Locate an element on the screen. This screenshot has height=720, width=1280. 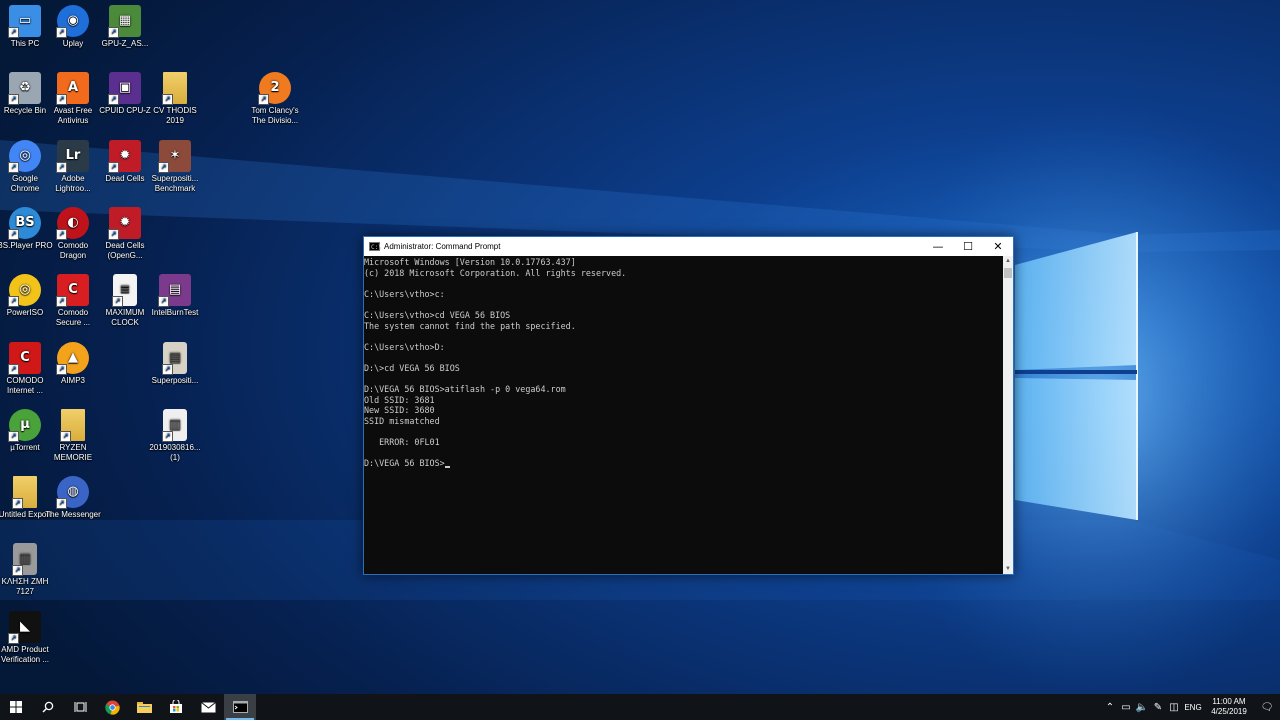
desktop-icon-label: ΚΛΗΣΗ ΖΜΗ 7127 is located at coordinates (25, 586).